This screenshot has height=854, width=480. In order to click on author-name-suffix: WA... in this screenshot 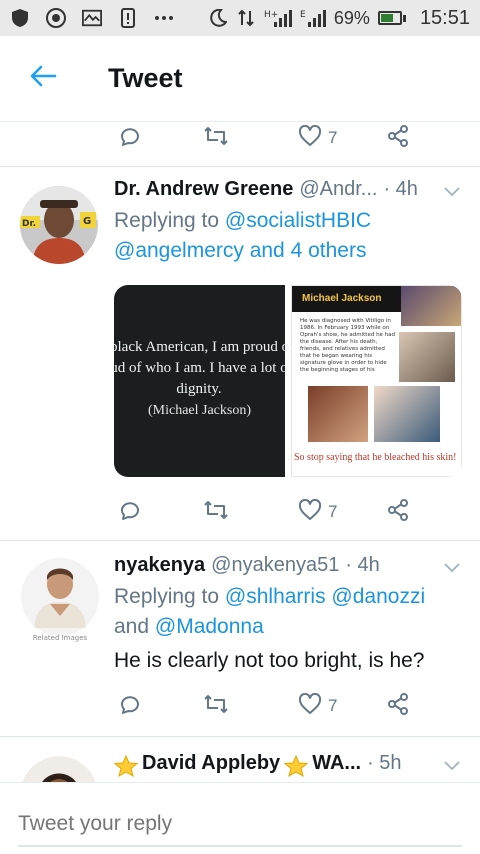, I will do `click(336, 763)`.